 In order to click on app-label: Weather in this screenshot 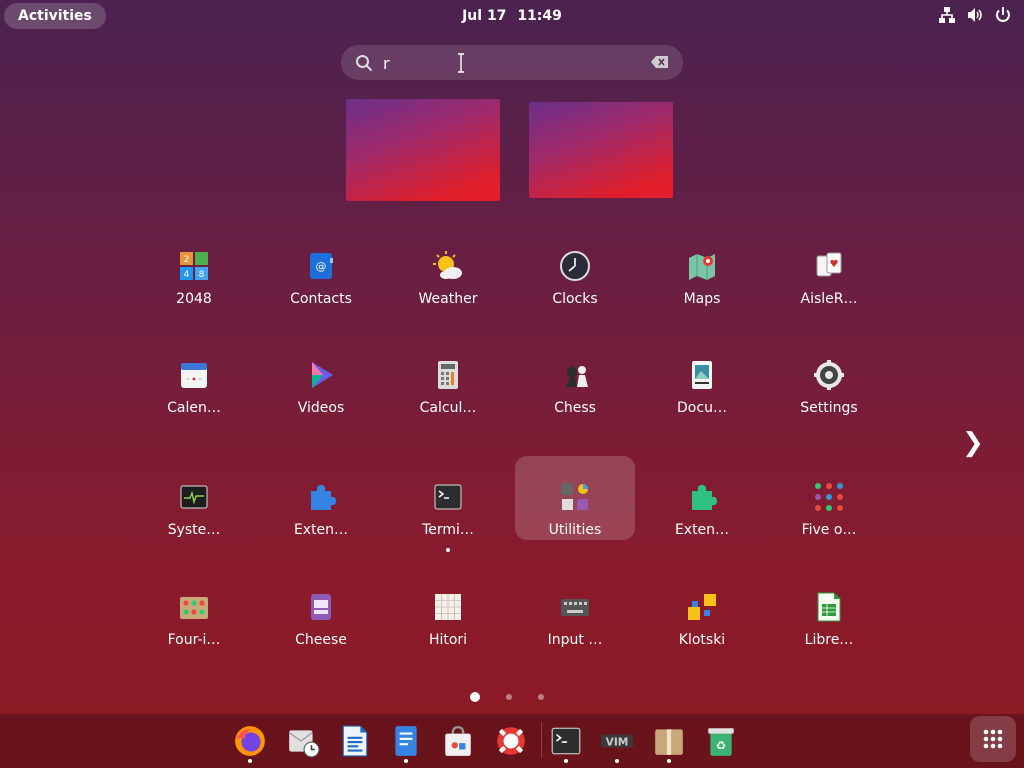, I will do `click(448, 299)`.